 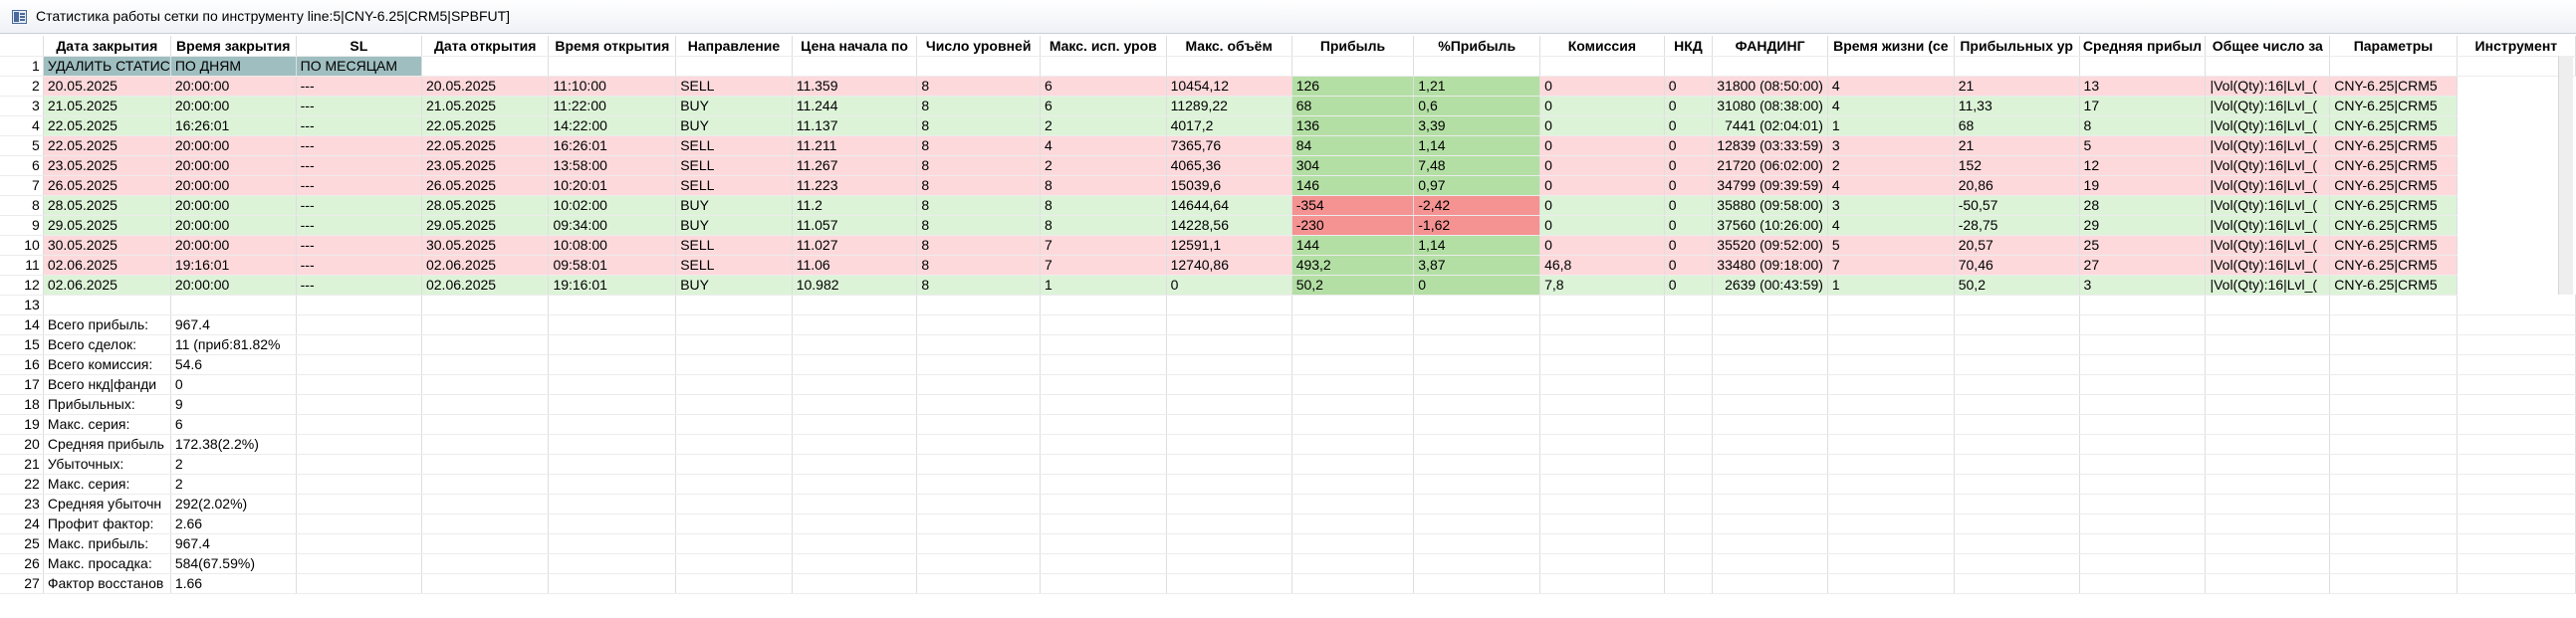 I want to click on column-header: Время закрытия, so click(x=233, y=46).